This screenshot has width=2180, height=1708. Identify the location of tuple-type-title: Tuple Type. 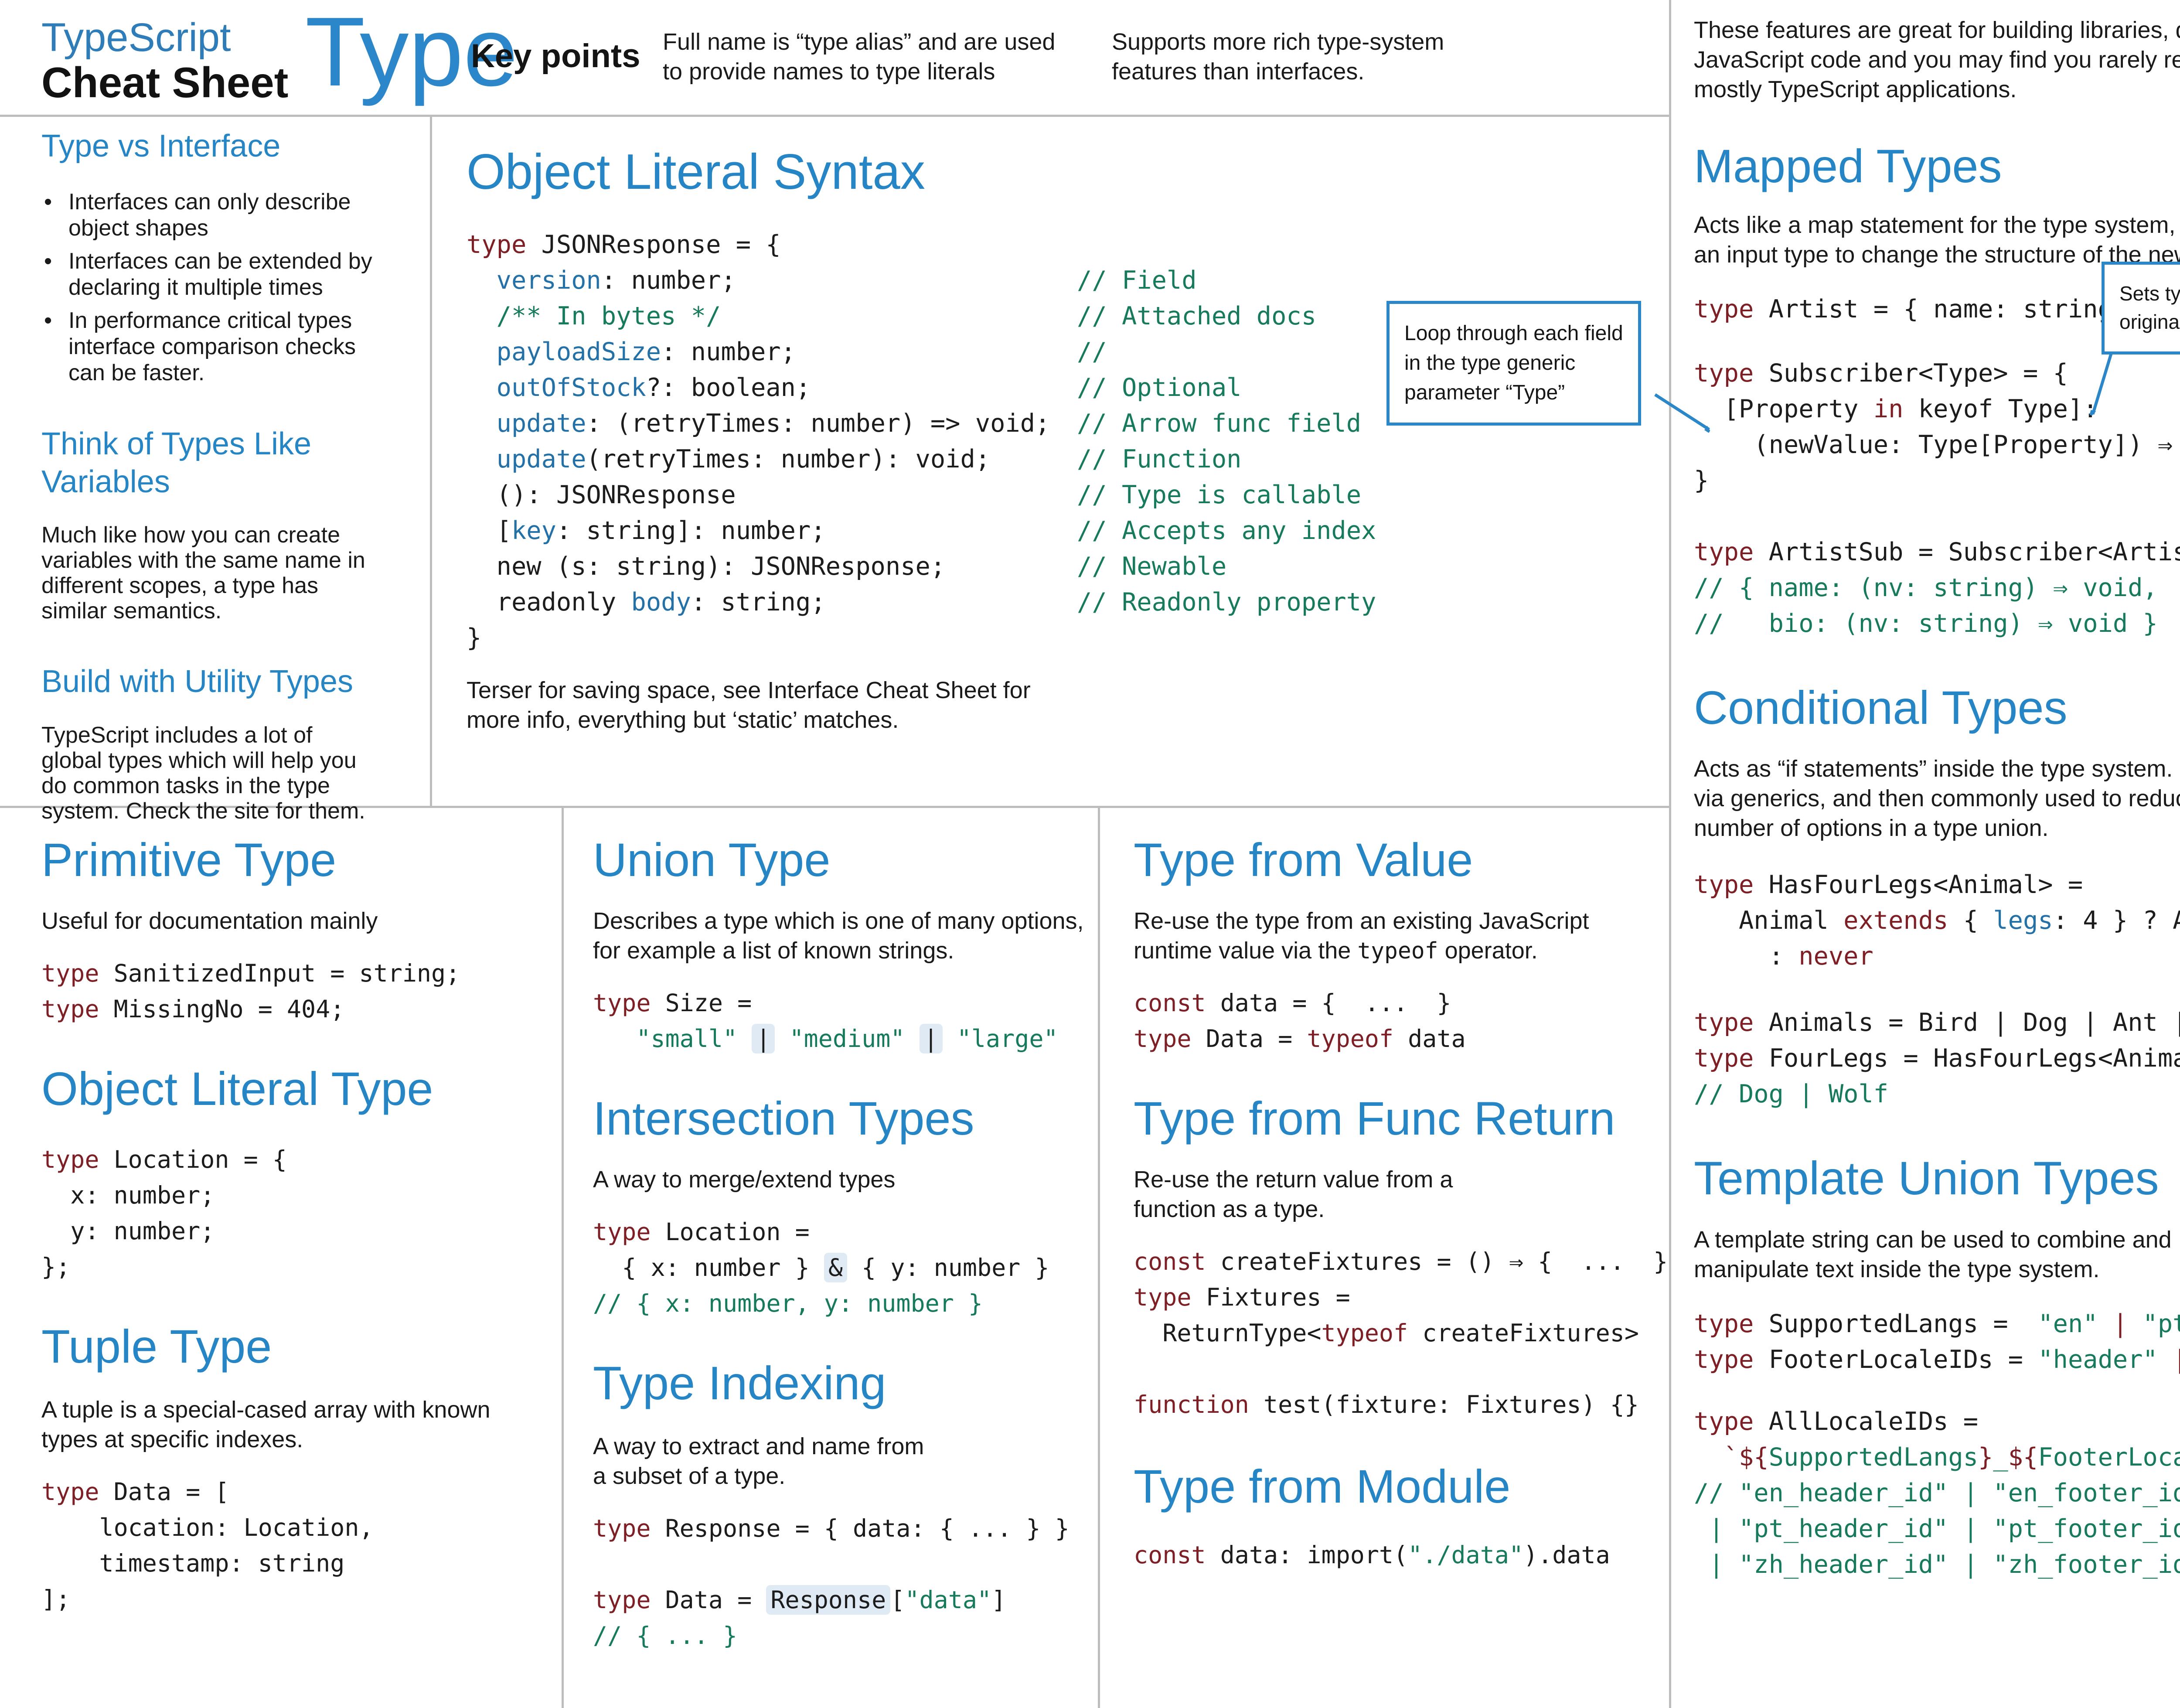
(156, 1346).